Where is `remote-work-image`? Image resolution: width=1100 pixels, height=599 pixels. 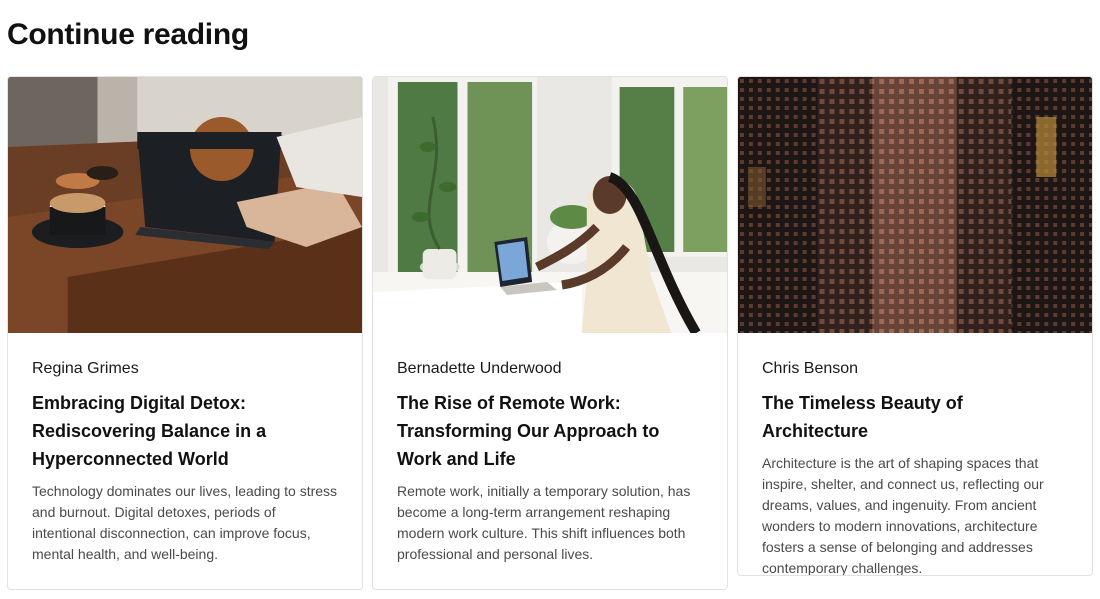
remote-work-image is located at coordinates (550, 205).